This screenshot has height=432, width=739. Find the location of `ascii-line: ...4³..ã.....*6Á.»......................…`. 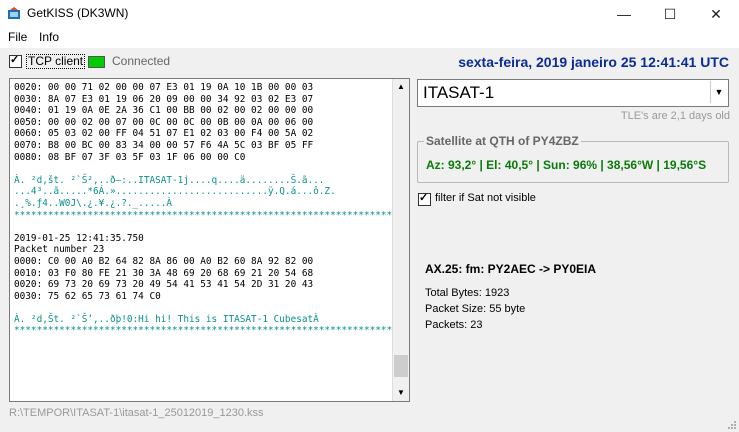

ascii-line: ...4³..ã.....*6Á.»......................… is located at coordinates (175, 192).